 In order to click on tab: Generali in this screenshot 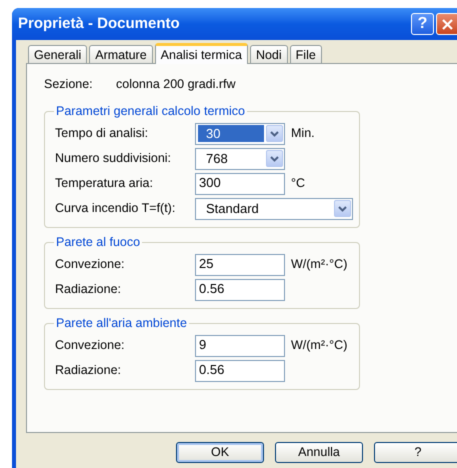, I will do `click(58, 54)`.